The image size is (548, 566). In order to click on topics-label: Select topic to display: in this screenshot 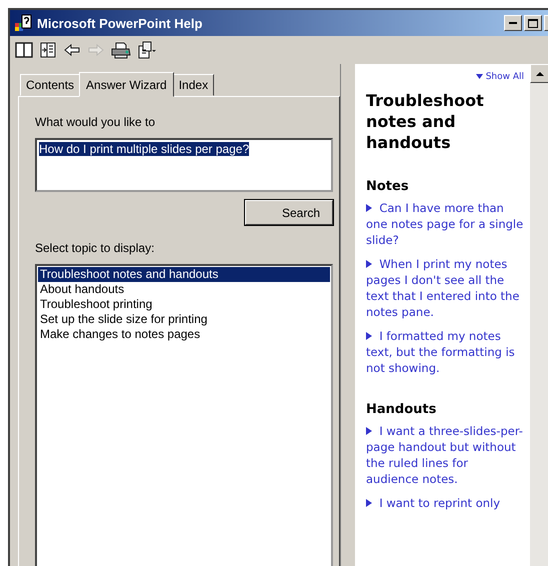, I will do `click(95, 248)`.